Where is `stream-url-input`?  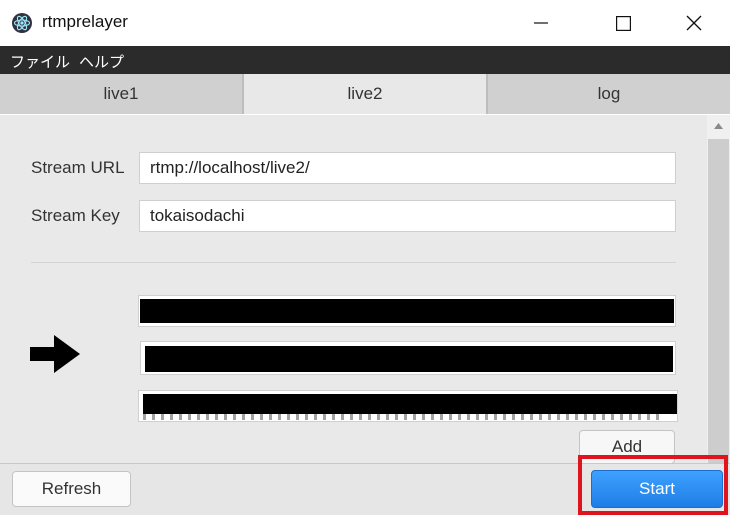 stream-url-input is located at coordinates (407, 168).